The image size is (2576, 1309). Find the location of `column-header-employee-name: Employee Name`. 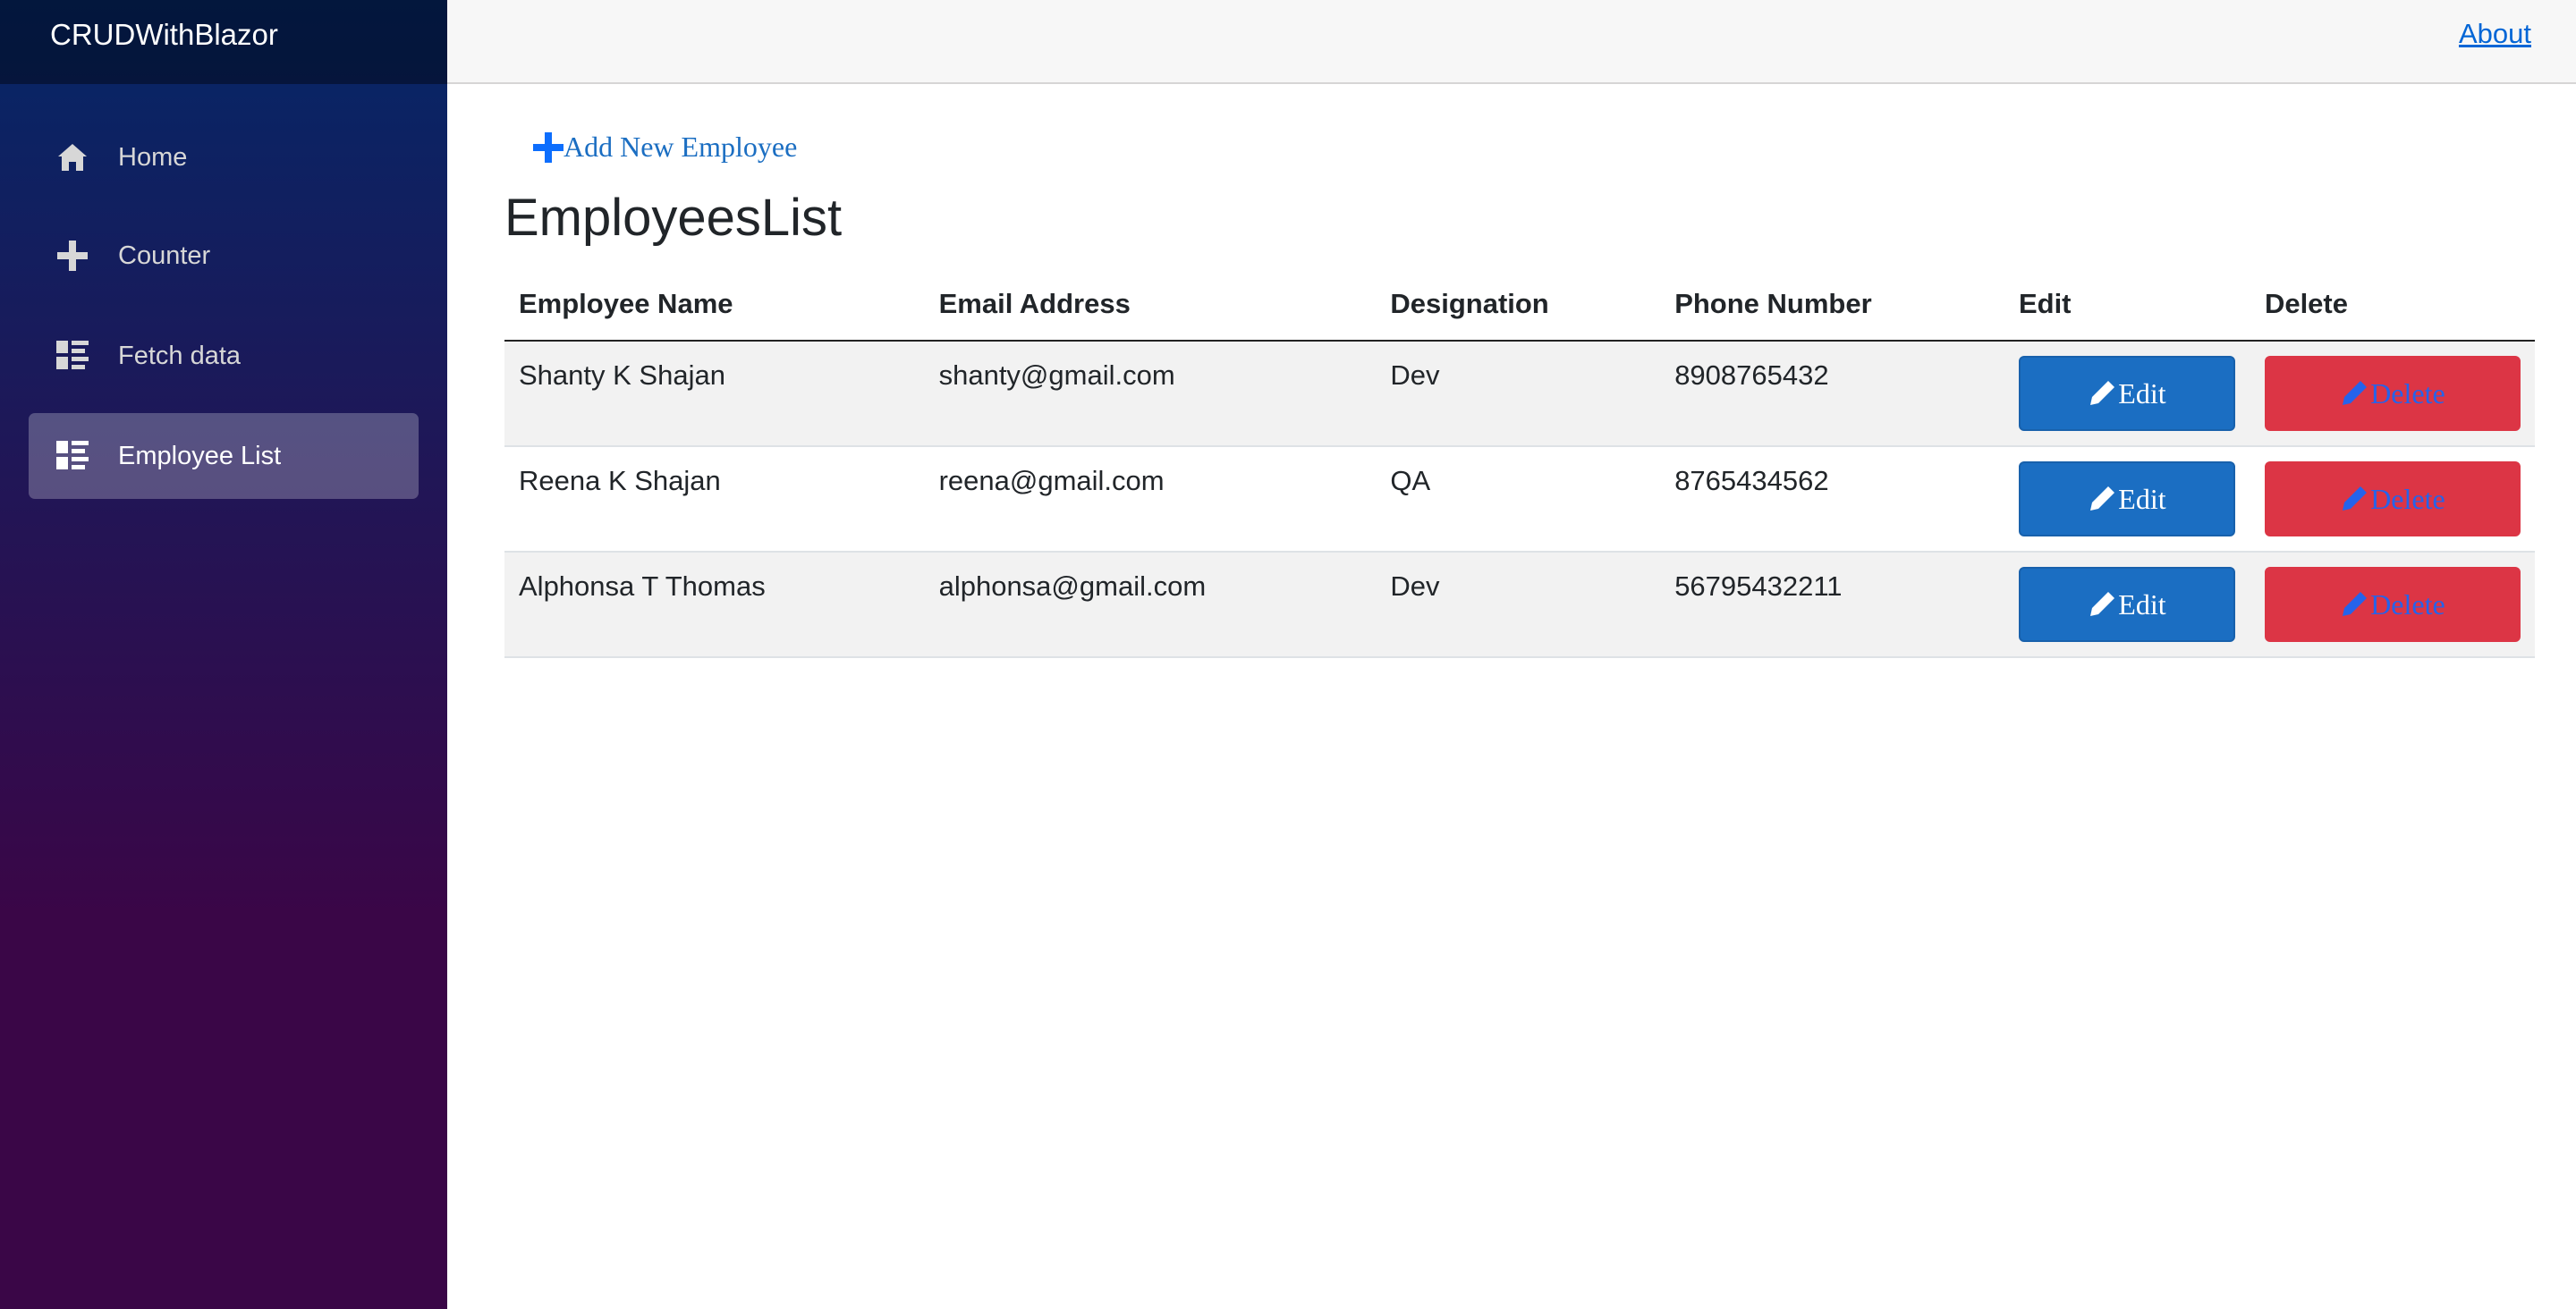

column-header-employee-name: Employee Name is located at coordinates (714, 305).